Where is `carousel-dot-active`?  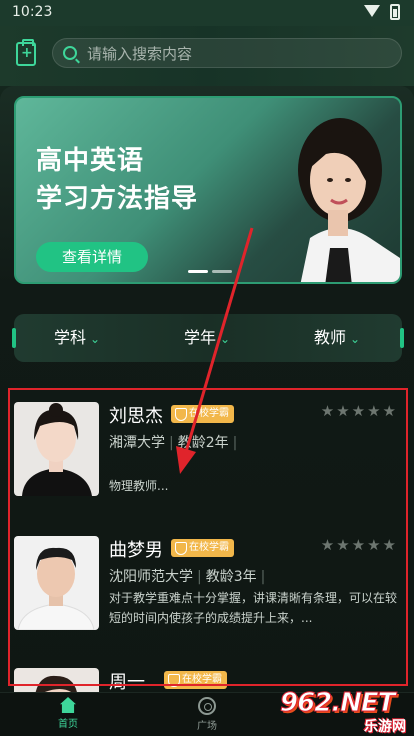 carousel-dot-active is located at coordinates (198, 271).